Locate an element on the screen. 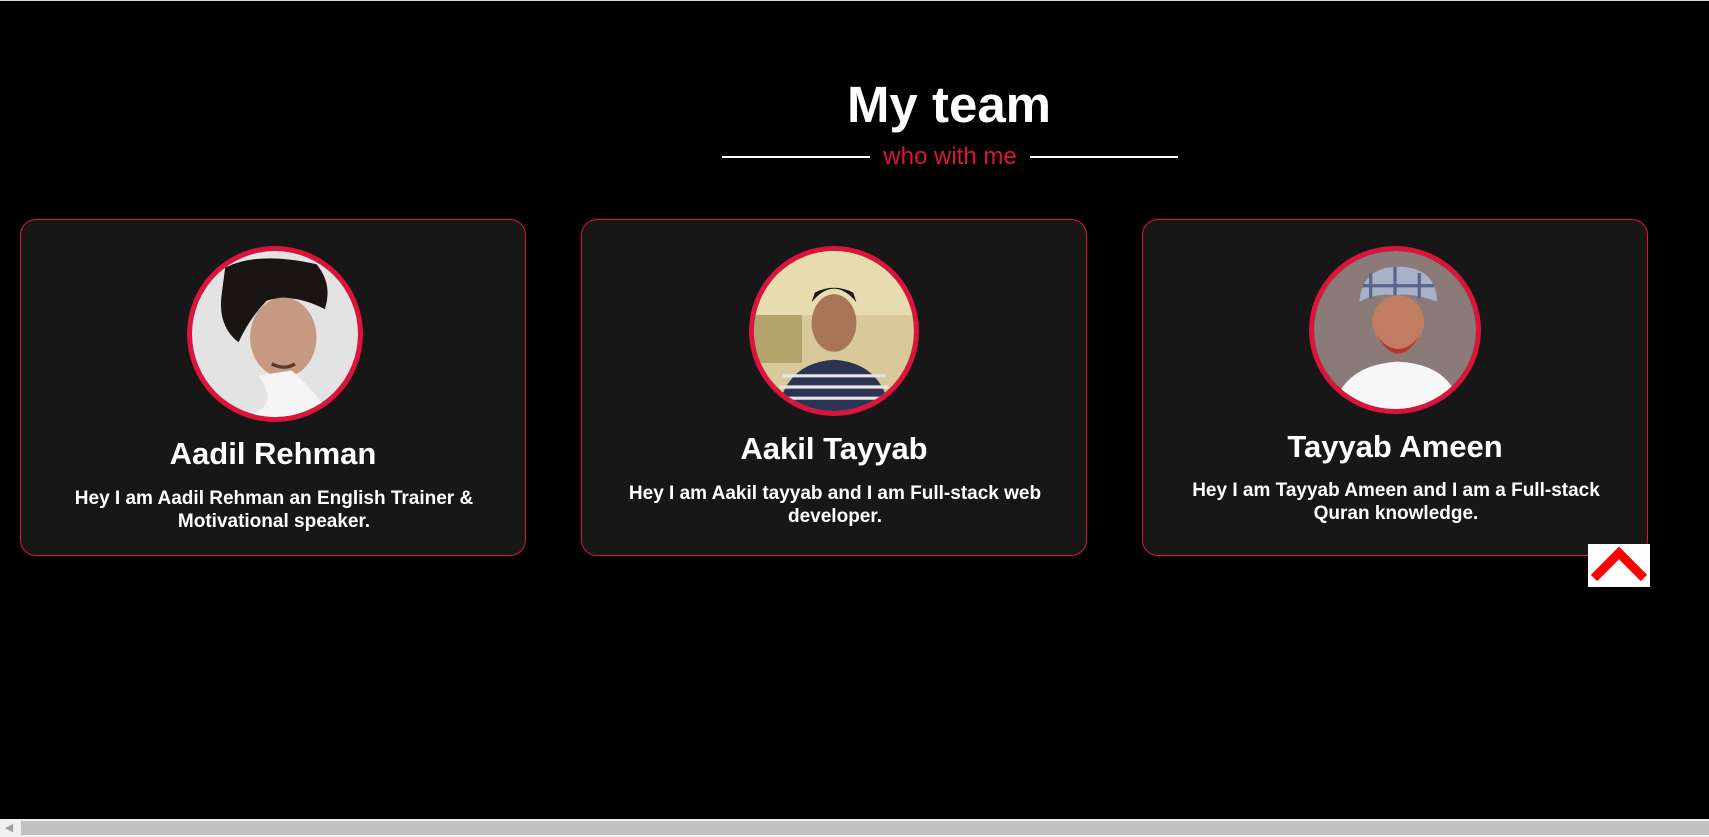 The image size is (1709, 837). member-name: Aakil Tayyab is located at coordinates (834, 448).